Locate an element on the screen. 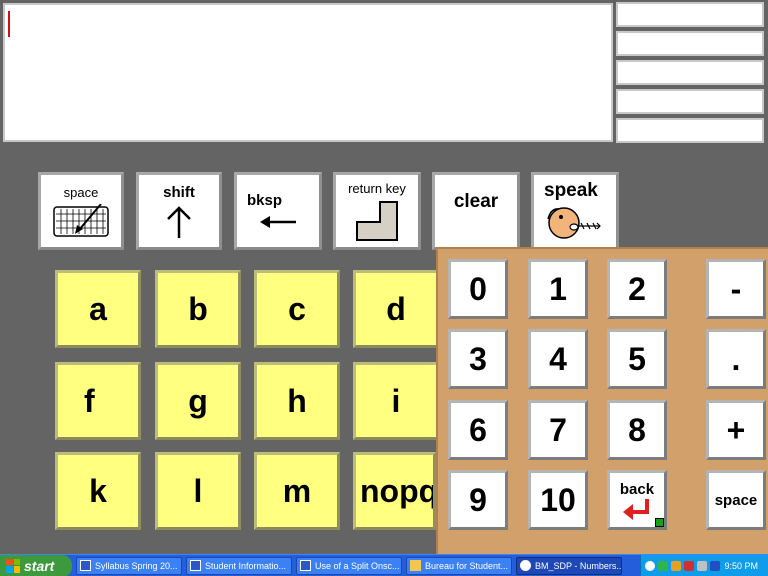 Image resolution: width=768 pixels, height=576 pixels. letter-key-l: l is located at coordinates (198, 491).